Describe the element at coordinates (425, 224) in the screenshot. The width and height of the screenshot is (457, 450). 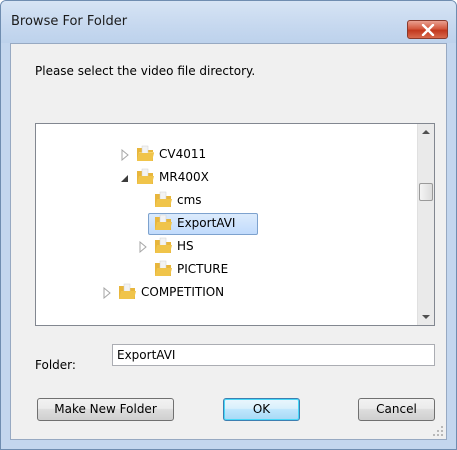
I see `vertical-scrollbar` at that location.